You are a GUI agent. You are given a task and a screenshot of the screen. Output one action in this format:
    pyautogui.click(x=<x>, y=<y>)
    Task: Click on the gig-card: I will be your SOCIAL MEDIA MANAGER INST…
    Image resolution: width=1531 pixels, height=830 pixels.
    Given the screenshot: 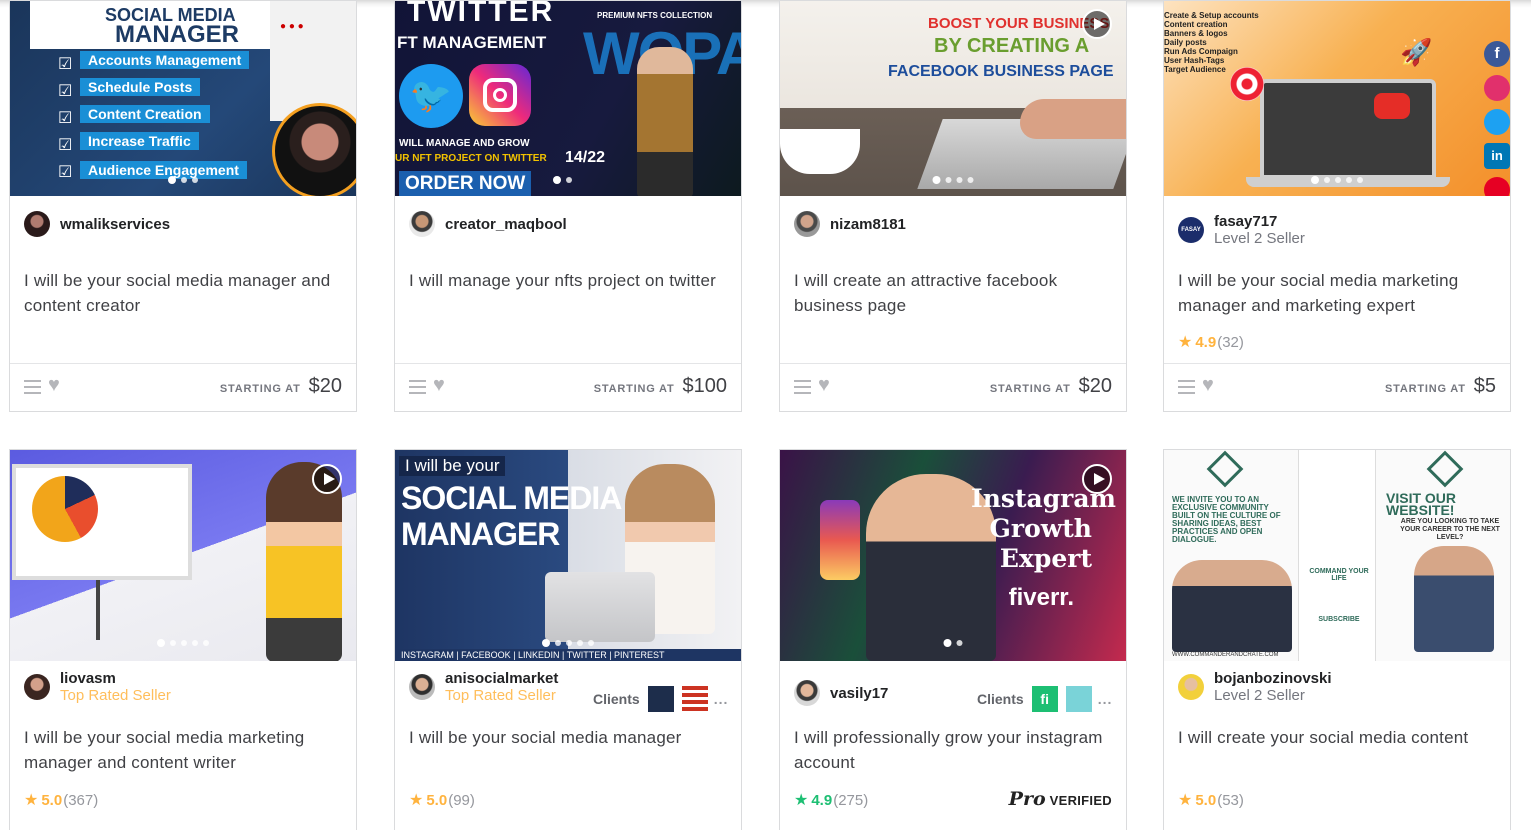 What is the action you would take?
    pyautogui.click(x=568, y=639)
    